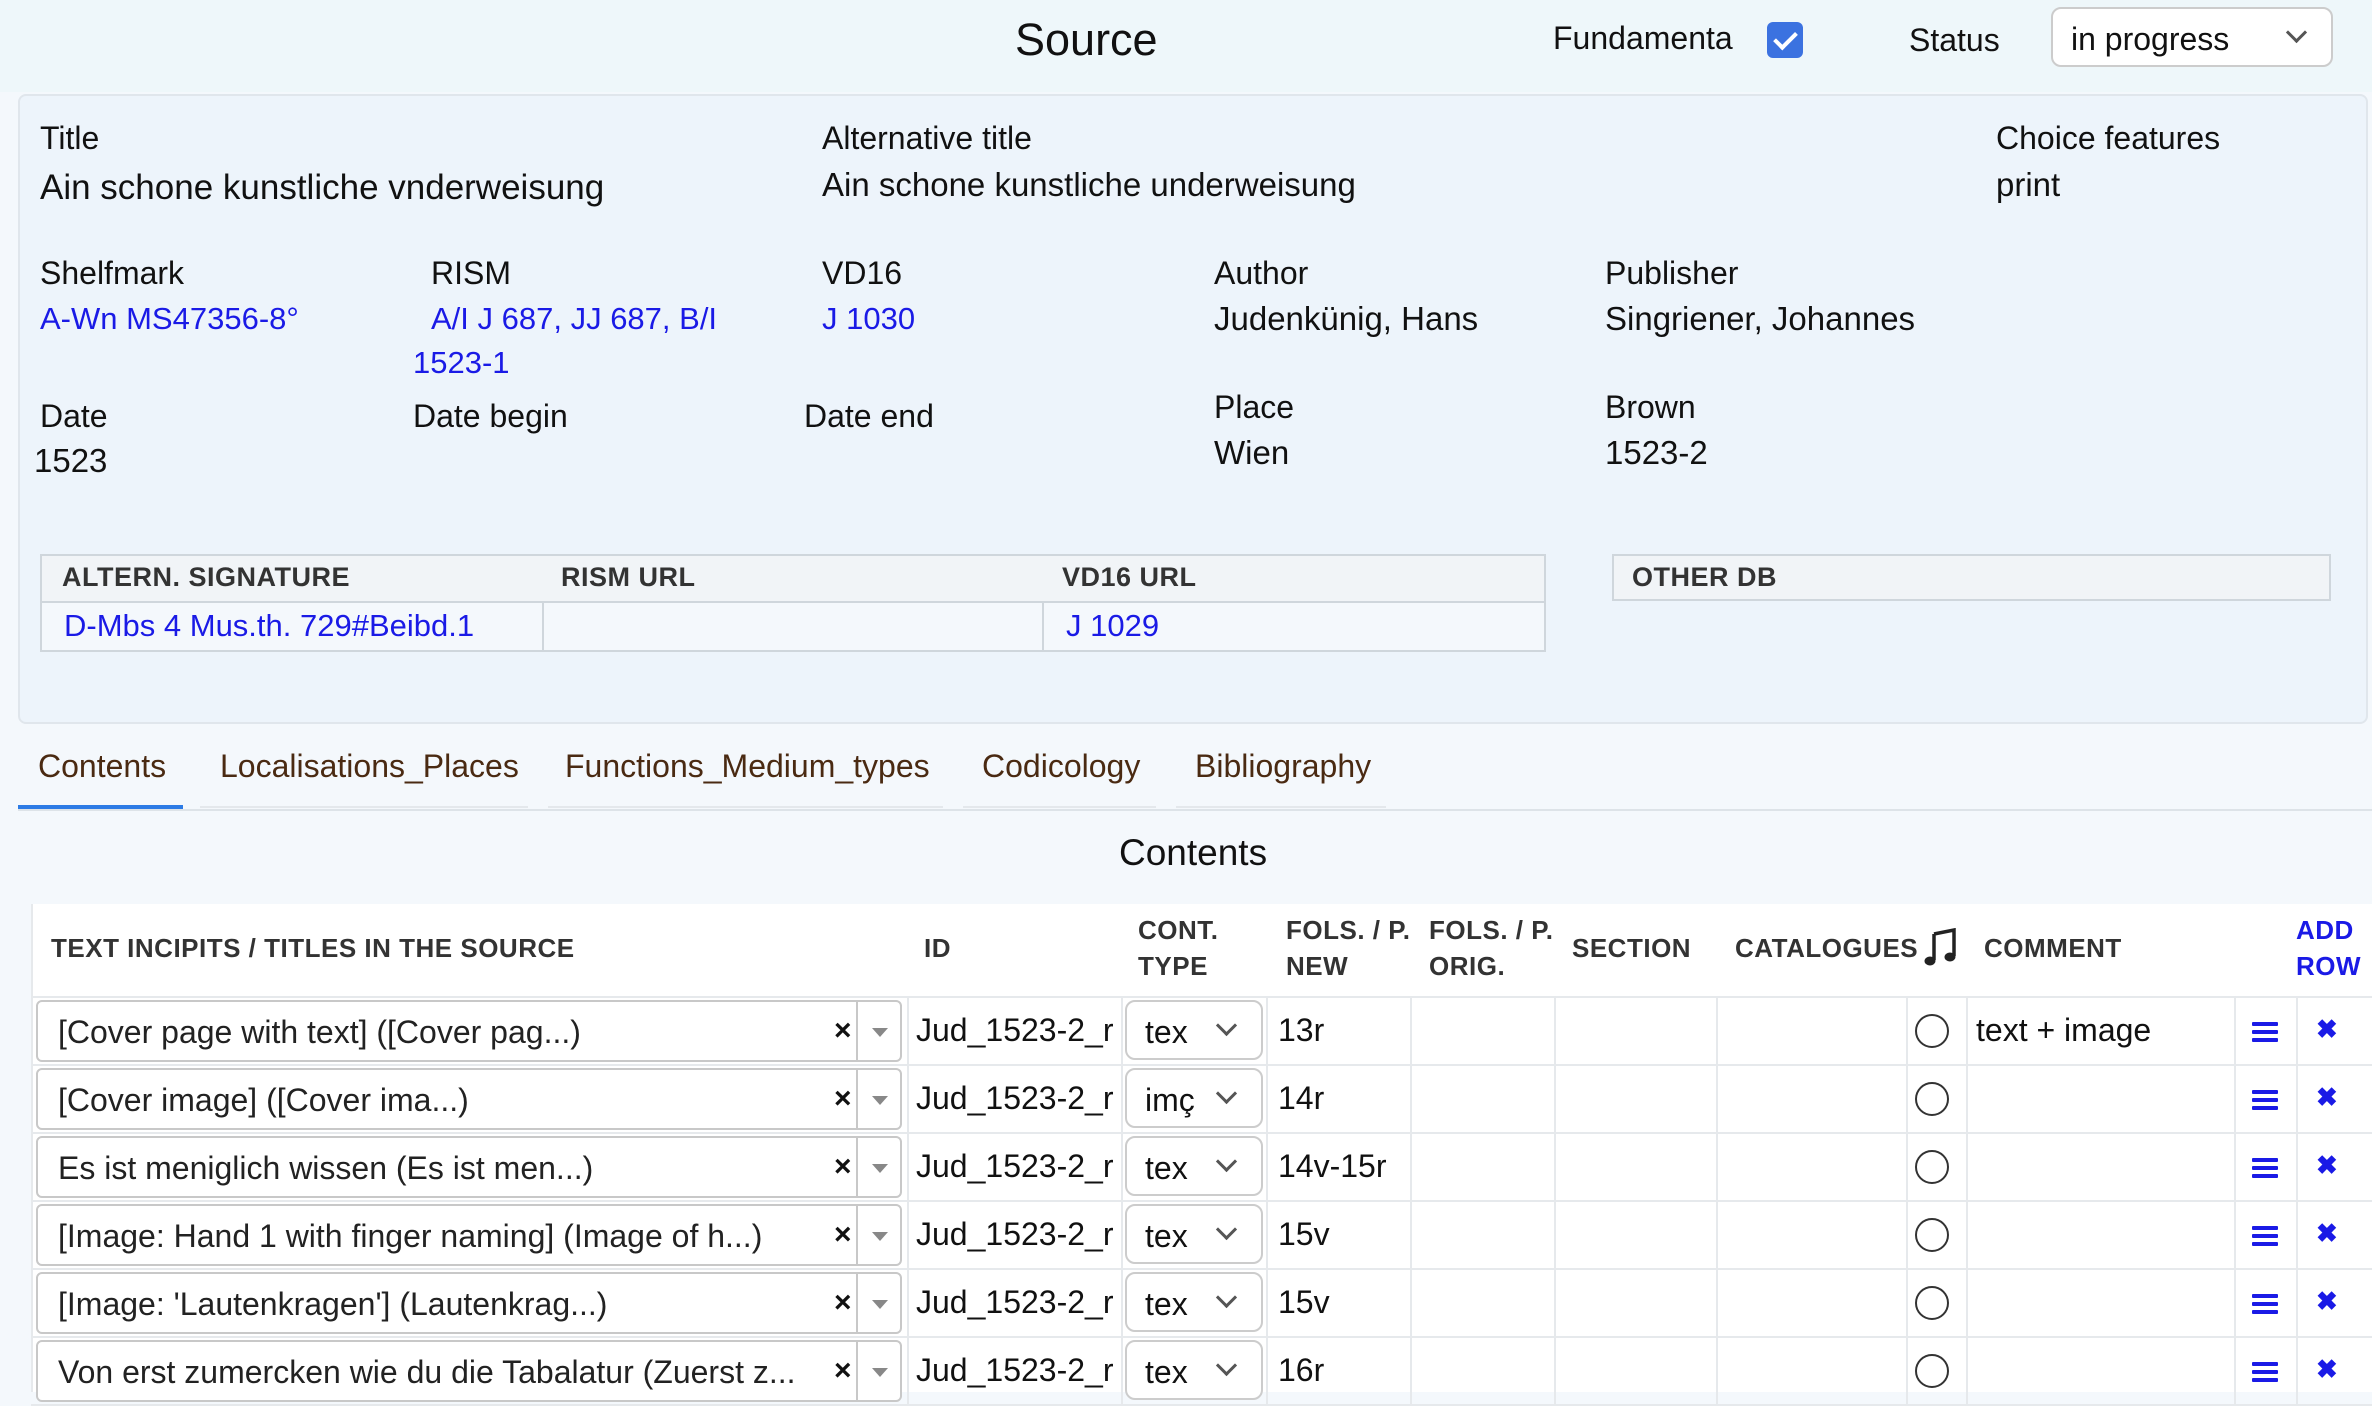 The height and width of the screenshot is (1406, 2372). Describe the element at coordinates (2325, 930) in the screenshot. I see `add-row-button: ADD` at that location.